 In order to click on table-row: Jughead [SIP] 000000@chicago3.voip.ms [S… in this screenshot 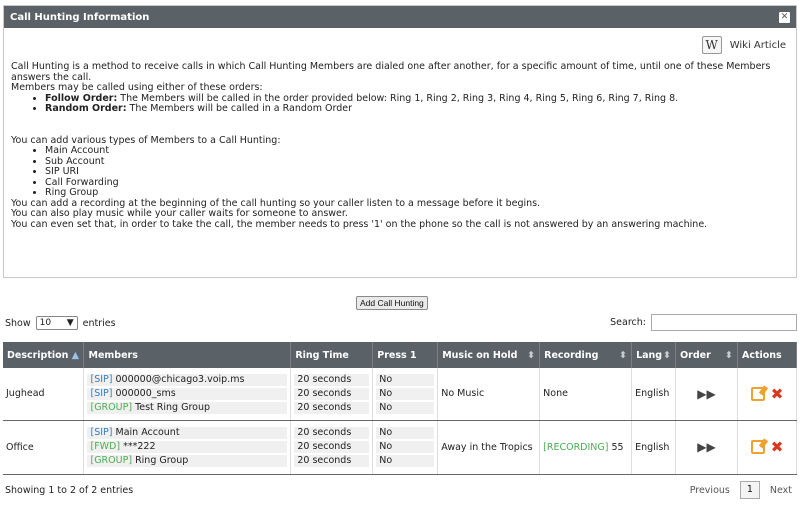, I will do `click(400, 394)`.